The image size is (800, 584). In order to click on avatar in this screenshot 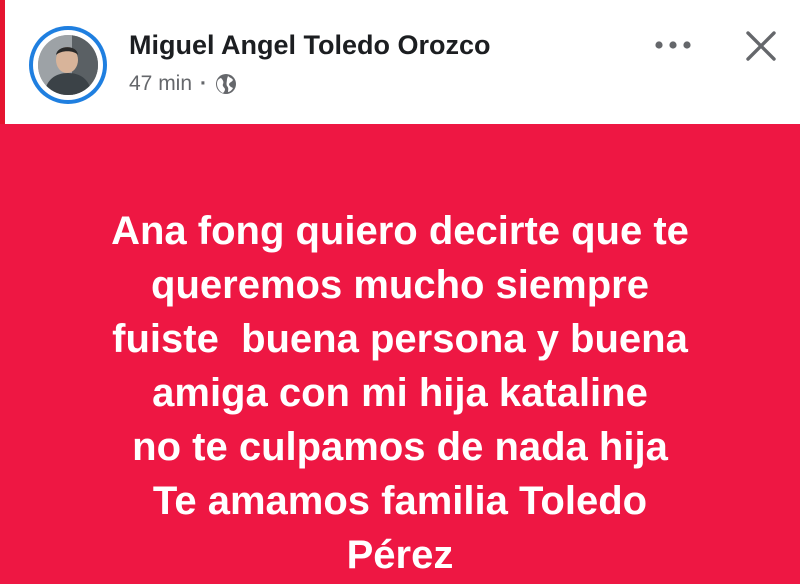, I will do `click(68, 65)`.